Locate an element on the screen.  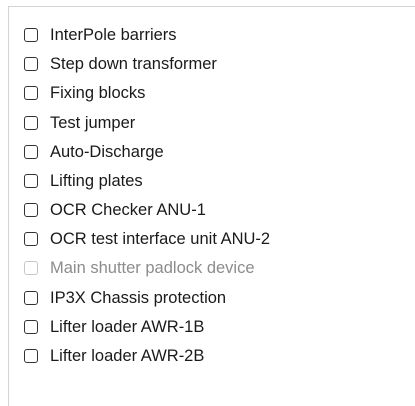
checkbox-label: InterPole barriers is located at coordinates (113, 35).